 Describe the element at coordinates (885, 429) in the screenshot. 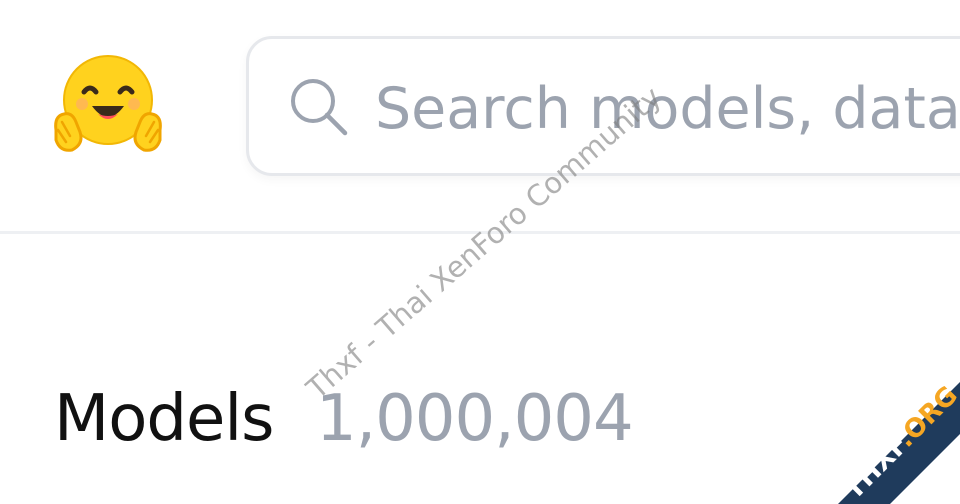

I see `corner-badge: THXF.ORG` at that location.